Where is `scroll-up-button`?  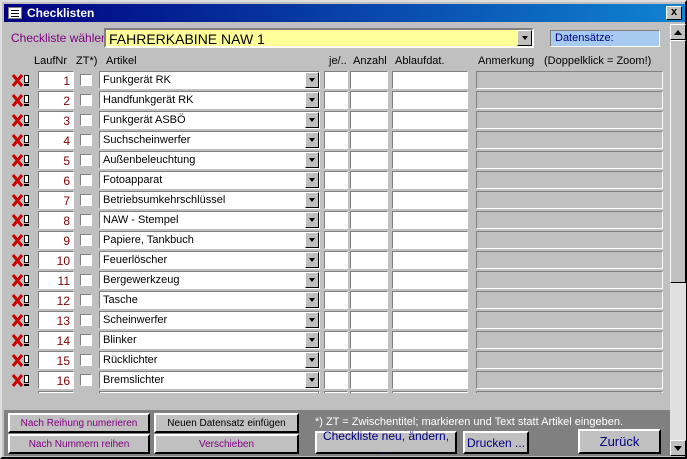 scroll-up-button is located at coordinates (678, 32).